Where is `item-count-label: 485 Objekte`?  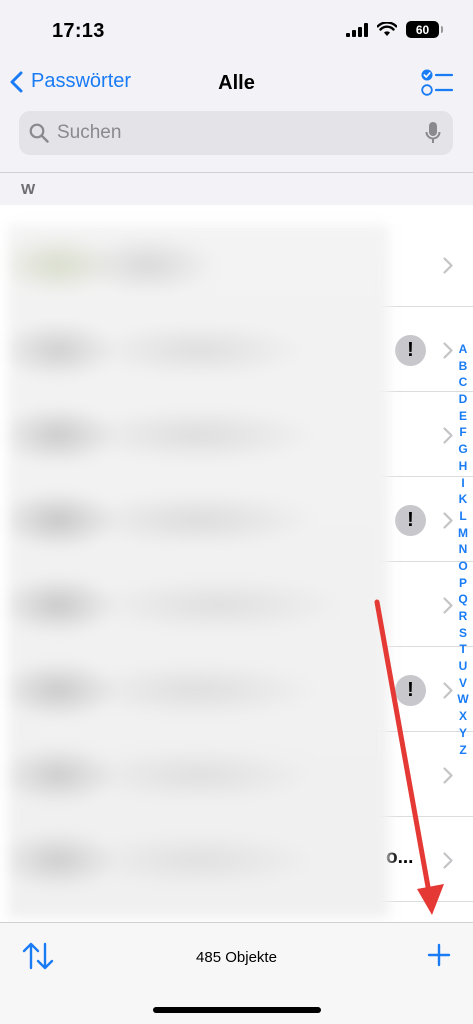
item-count-label: 485 Objekte is located at coordinates (236, 957).